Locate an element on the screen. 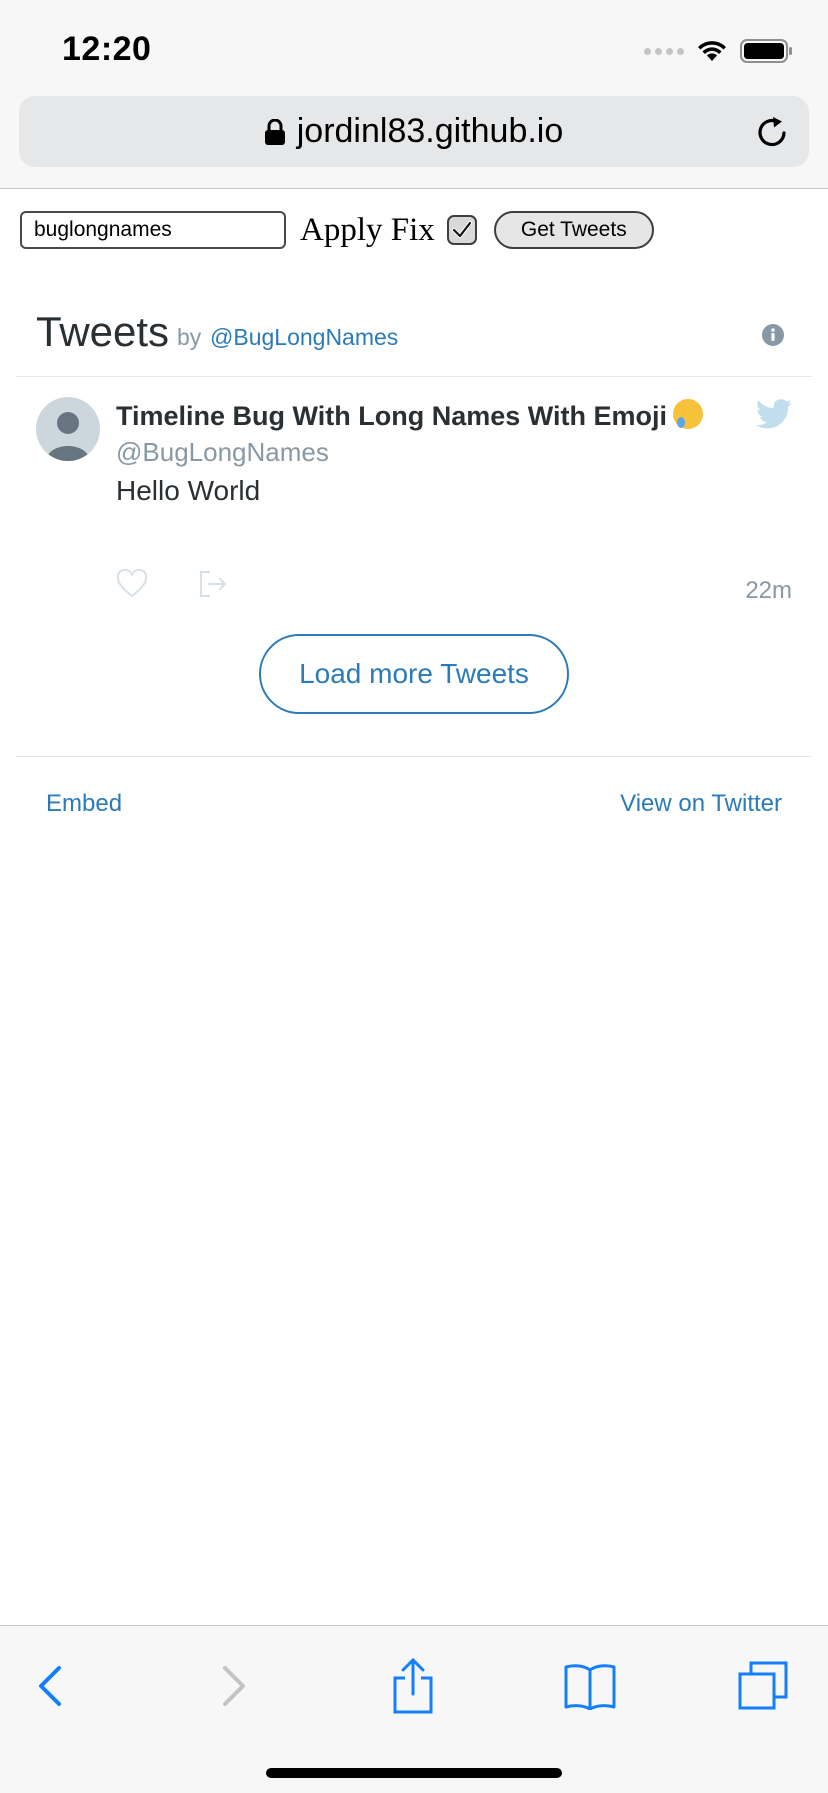 The image size is (828, 1793). book-icon is located at coordinates (590, 1687).